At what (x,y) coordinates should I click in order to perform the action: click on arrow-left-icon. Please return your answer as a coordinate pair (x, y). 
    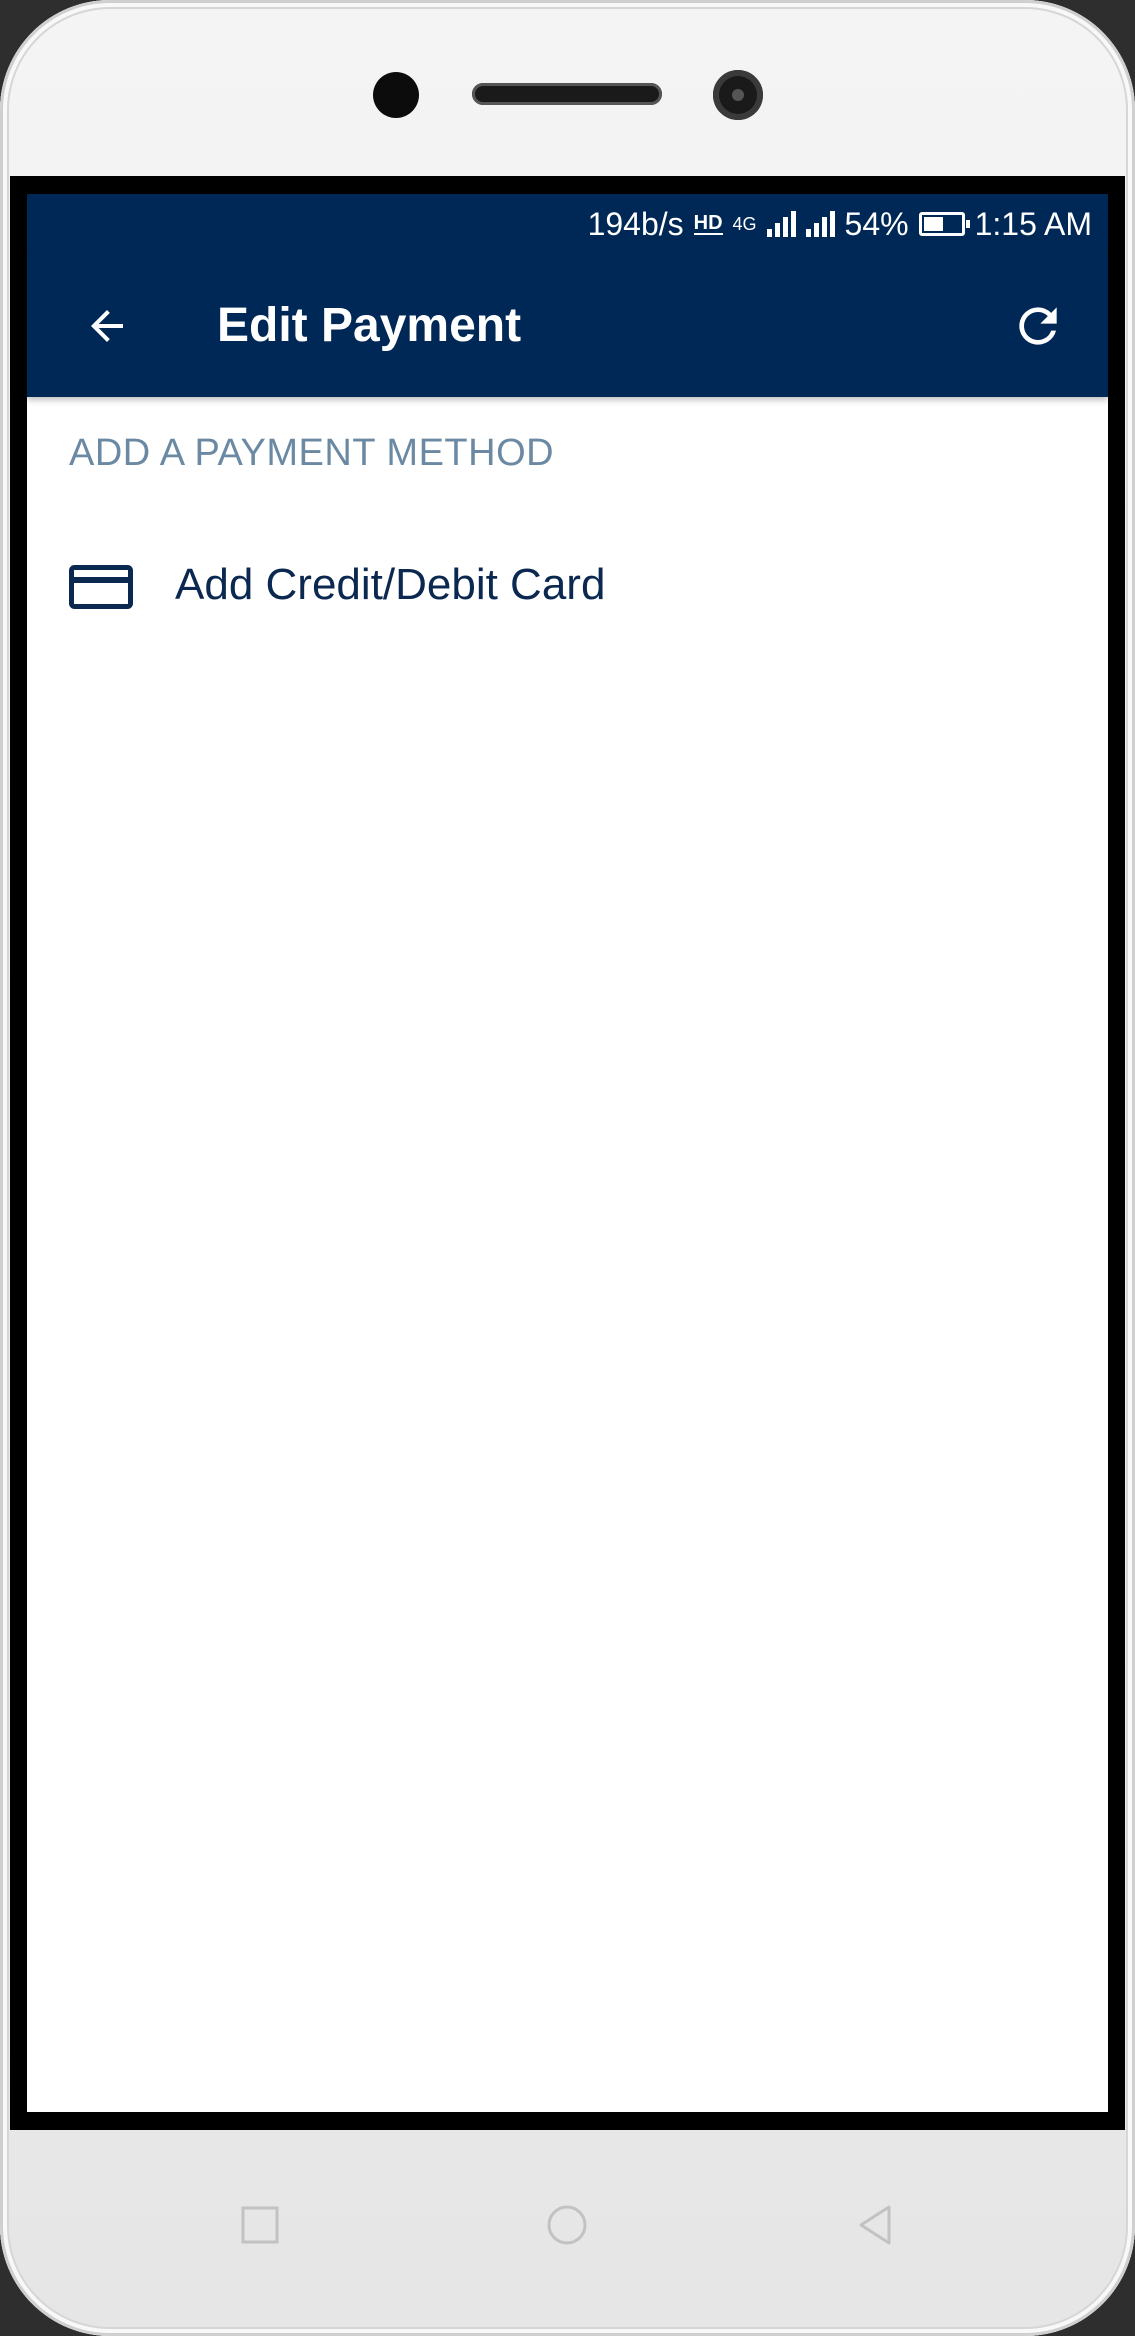
    Looking at the image, I should click on (107, 326).